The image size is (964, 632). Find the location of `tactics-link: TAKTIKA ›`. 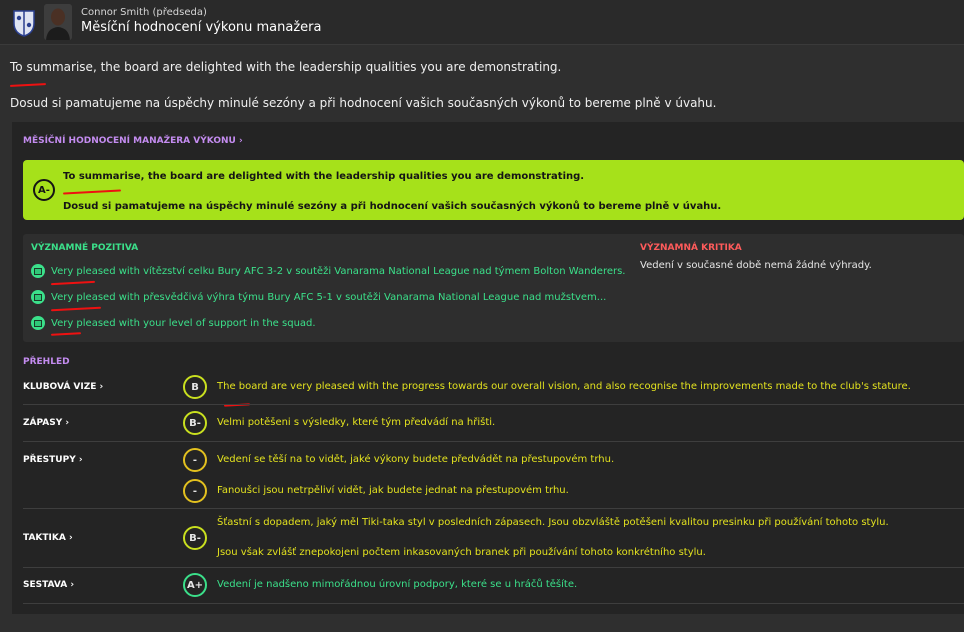

tactics-link: TAKTIKA › is located at coordinates (48, 538).